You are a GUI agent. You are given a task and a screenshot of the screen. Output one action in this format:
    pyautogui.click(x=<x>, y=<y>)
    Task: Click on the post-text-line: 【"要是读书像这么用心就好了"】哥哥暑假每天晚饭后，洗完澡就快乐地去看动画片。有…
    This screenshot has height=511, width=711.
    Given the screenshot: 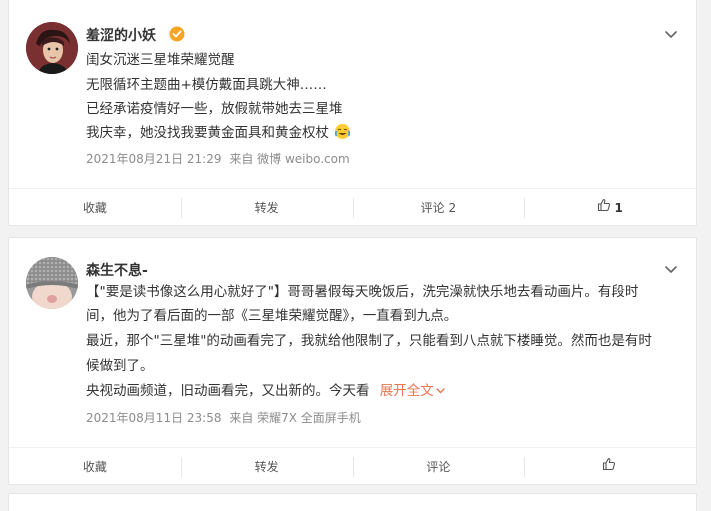 What is the action you would take?
    pyautogui.click(x=362, y=292)
    